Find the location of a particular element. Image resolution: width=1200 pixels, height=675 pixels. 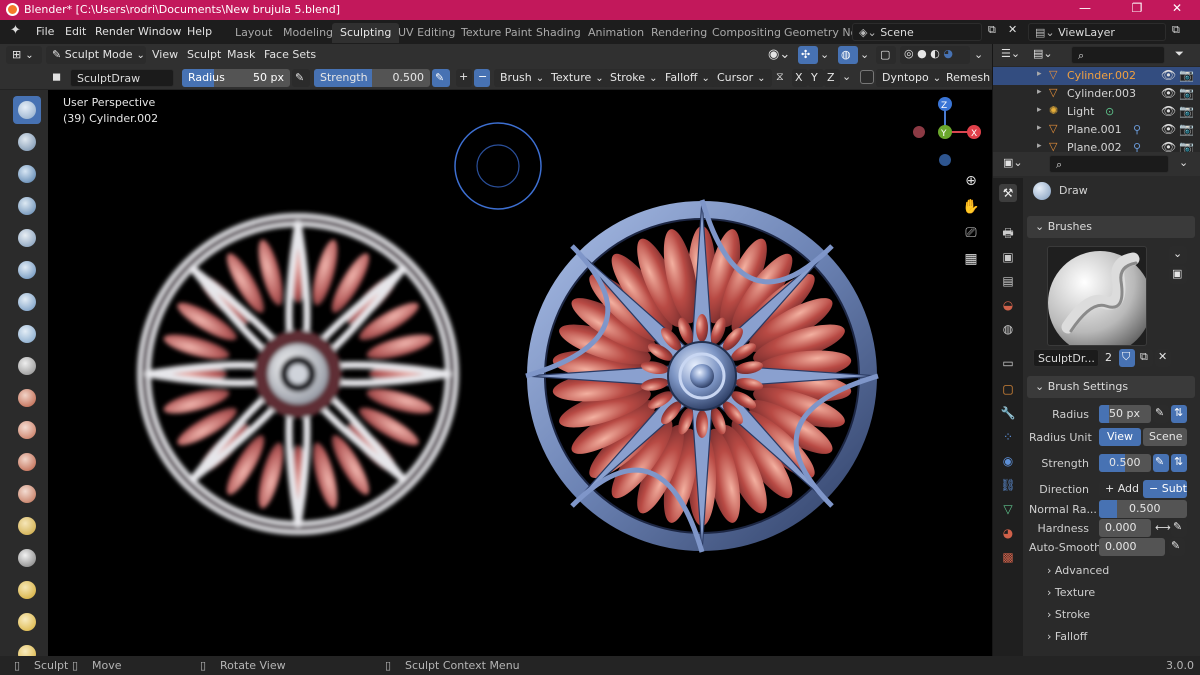

radius-prop-field: 50 px is located at coordinates (1125, 414).